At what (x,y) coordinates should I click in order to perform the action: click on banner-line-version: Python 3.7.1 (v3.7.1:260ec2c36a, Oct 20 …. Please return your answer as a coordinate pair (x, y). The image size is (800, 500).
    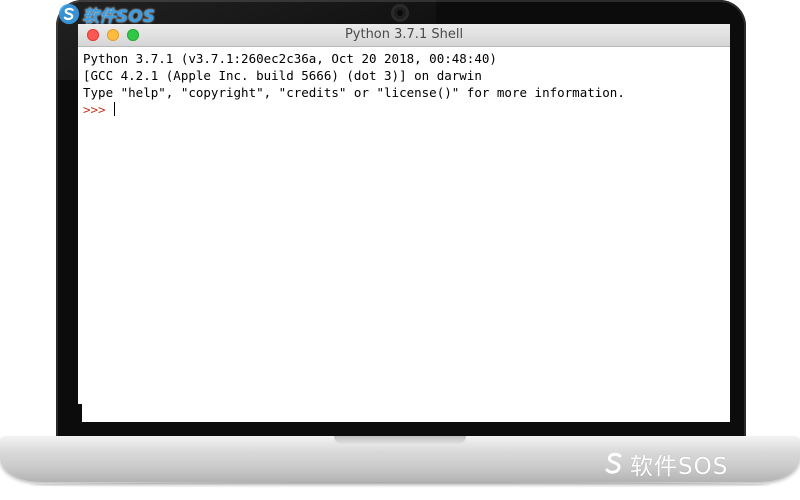
    Looking at the image, I should click on (290, 58).